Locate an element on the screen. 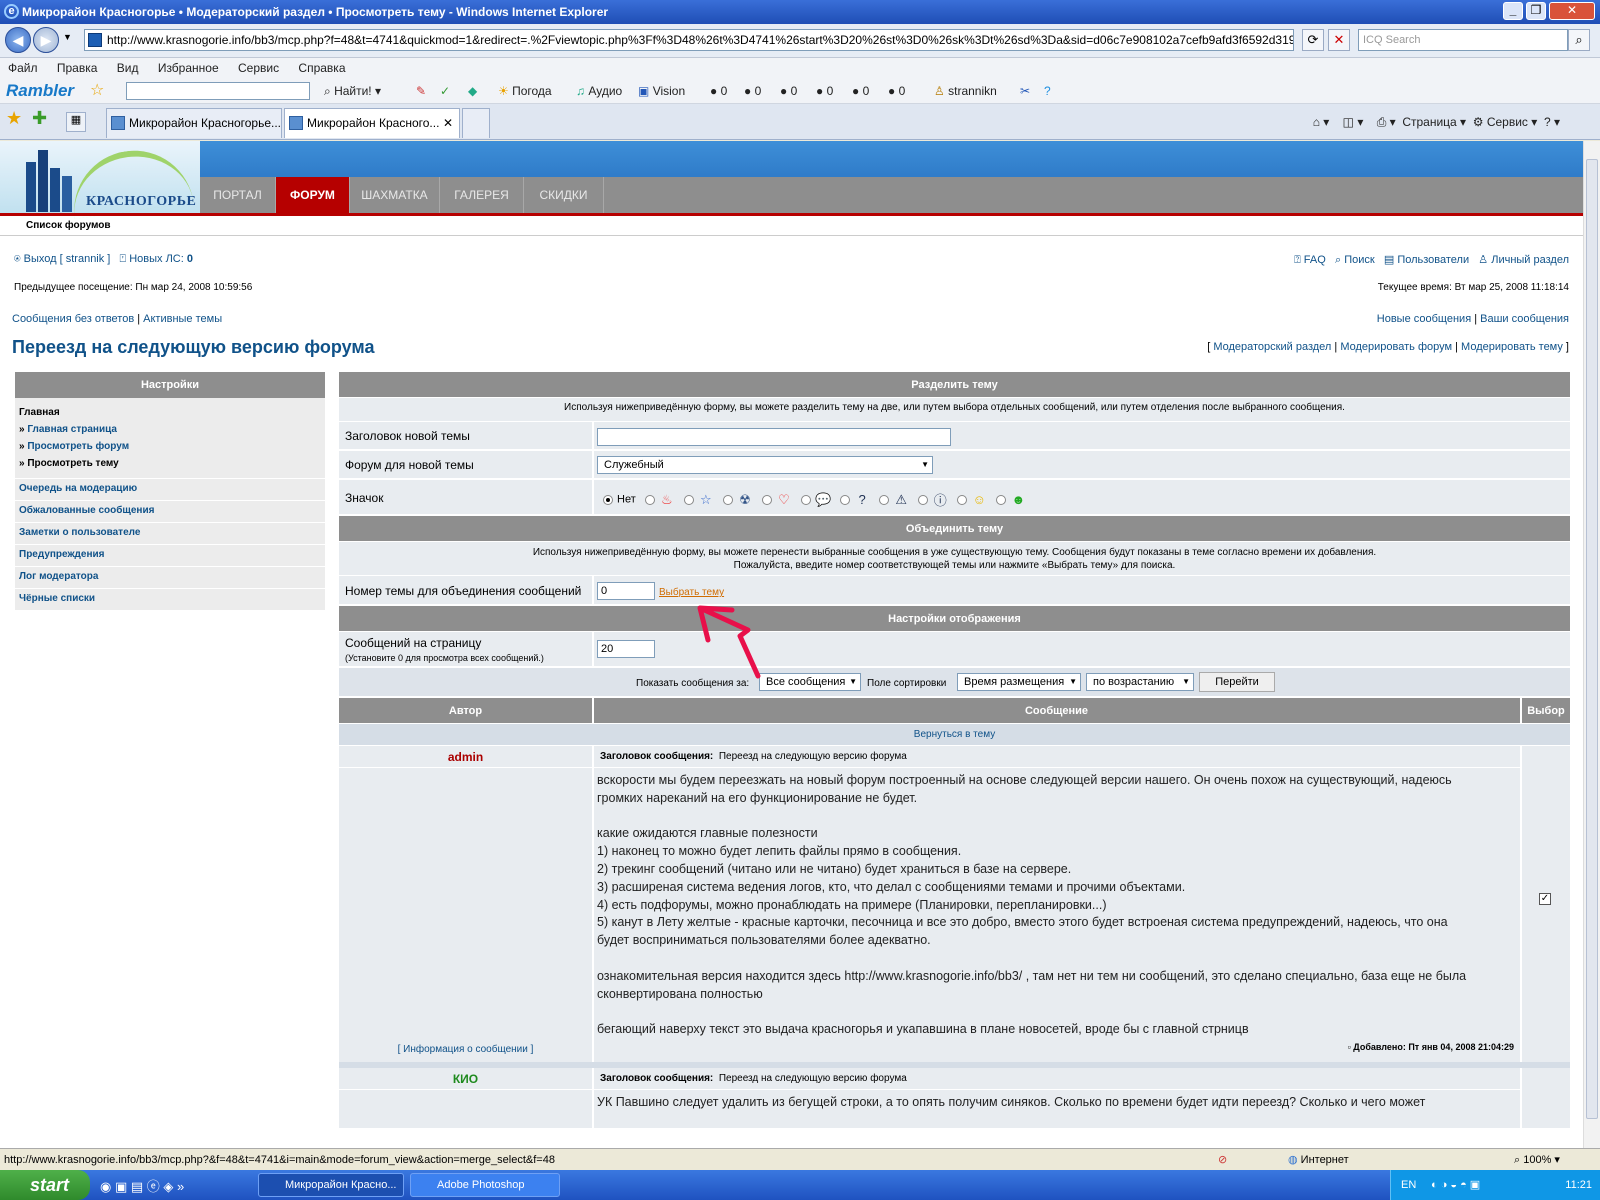 This screenshot has height=1200, width=1600. print-icon: ⎙ ▾ is located at coordinates (1386, 122).